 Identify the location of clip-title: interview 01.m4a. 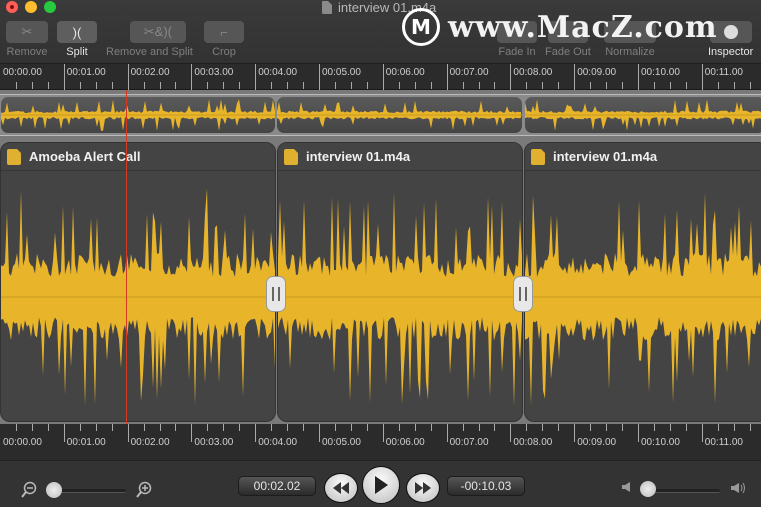
(605, 156).